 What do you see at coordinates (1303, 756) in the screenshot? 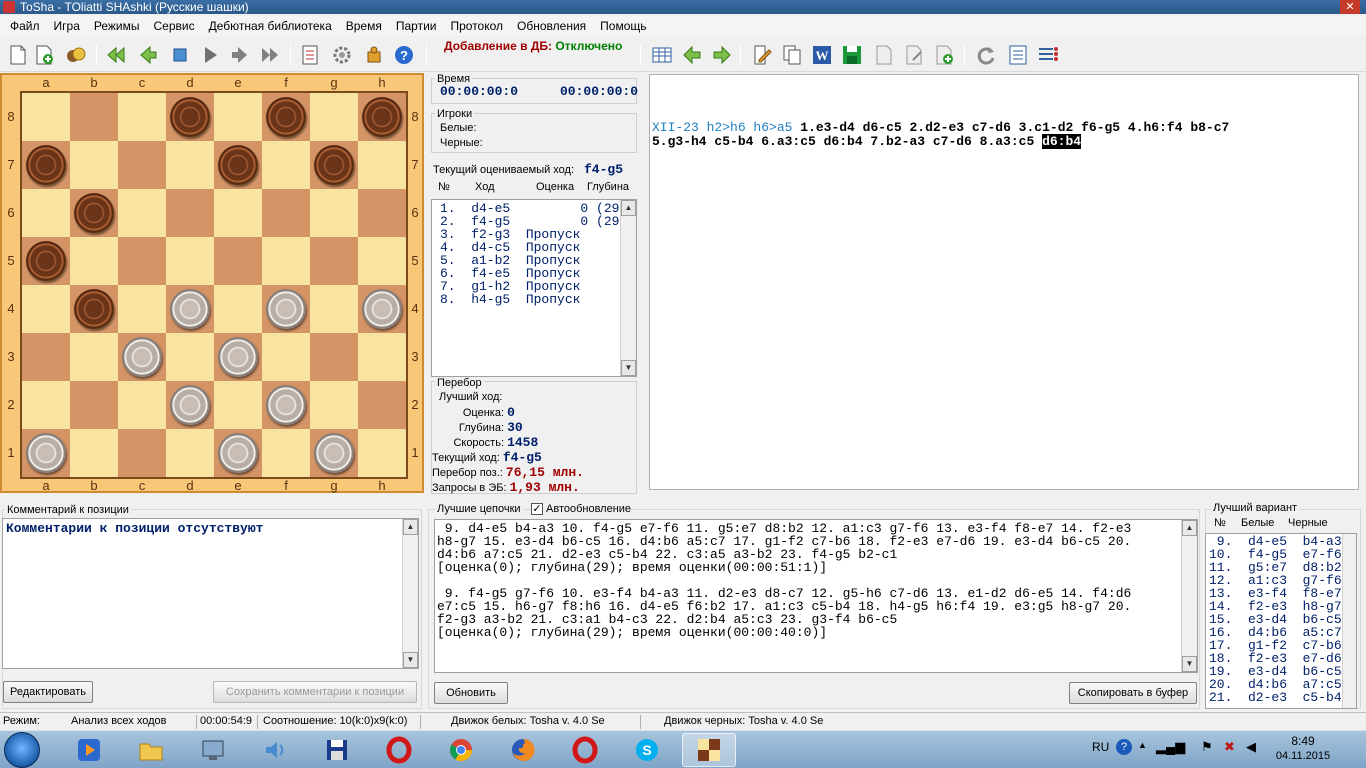
I see `clock-date: 04.11.2015` at bounding box center [1303, 756].